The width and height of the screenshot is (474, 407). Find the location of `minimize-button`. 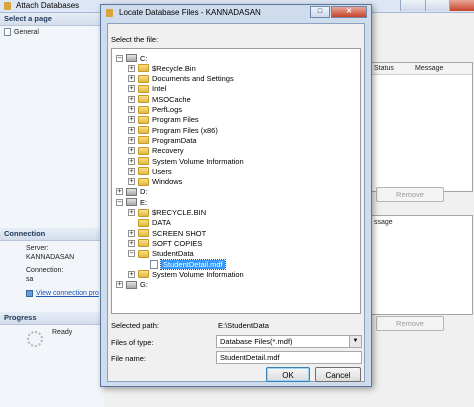

minimize-button is located at coordinates (412, 5).